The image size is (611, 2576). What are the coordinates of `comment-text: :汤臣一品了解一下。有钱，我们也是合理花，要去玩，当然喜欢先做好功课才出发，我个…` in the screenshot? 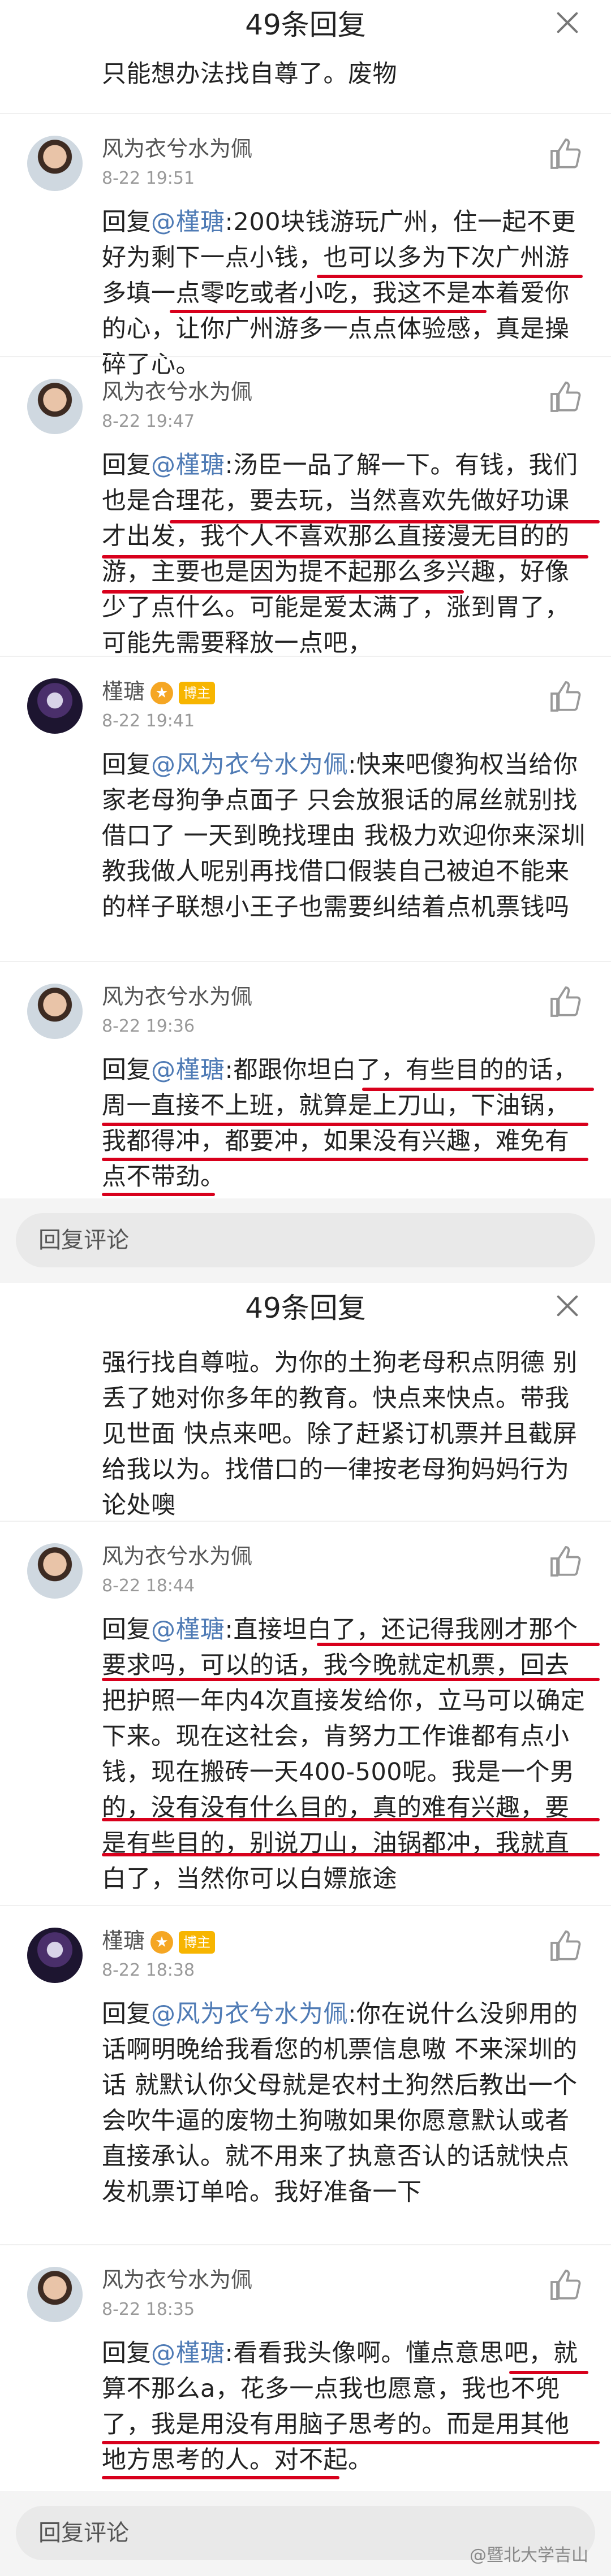 It's located at (340, 554).